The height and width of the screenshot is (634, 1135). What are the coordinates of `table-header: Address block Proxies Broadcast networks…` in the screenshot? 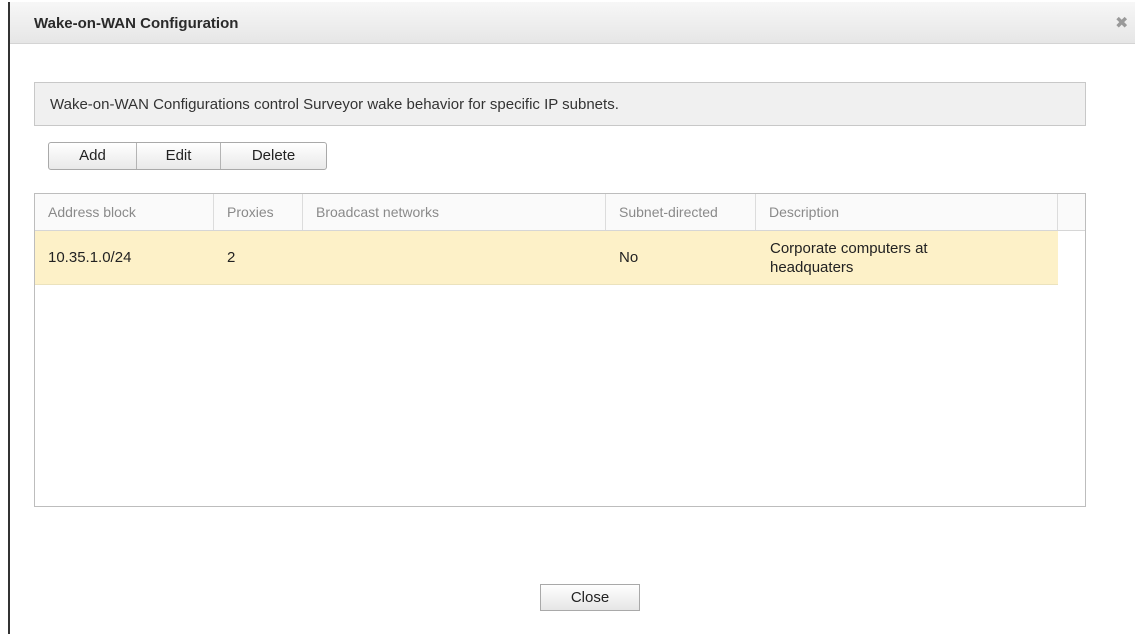 It's located at (560, 212).